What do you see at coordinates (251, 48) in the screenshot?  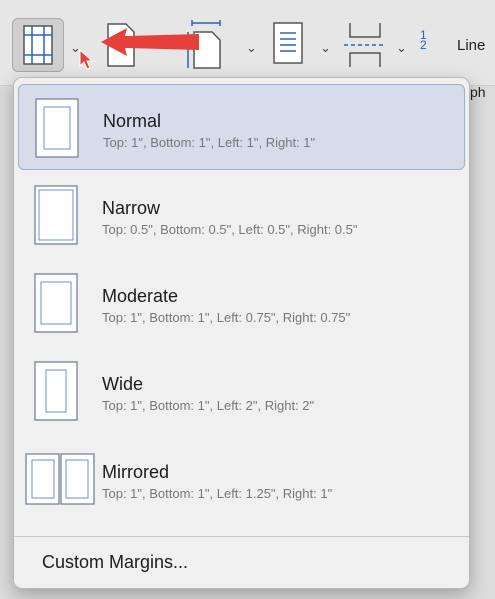 I see `size-chevron-down-icon: ⌄` at bounding box center [251, 48].